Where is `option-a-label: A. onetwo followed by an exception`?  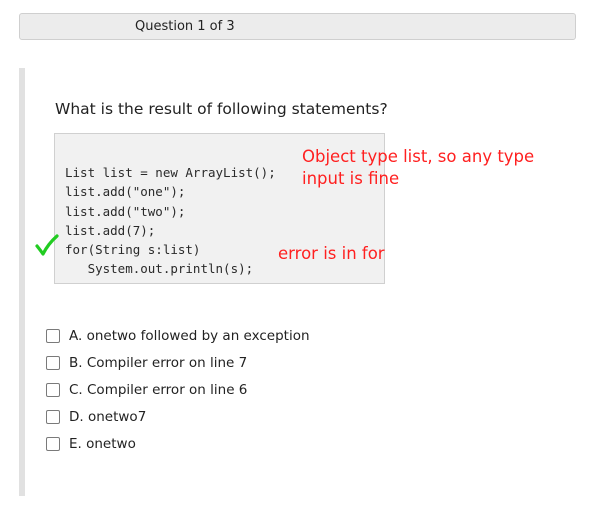
option-a-label: A. onetwo followed by an exception is located at coordinates (189, 335).